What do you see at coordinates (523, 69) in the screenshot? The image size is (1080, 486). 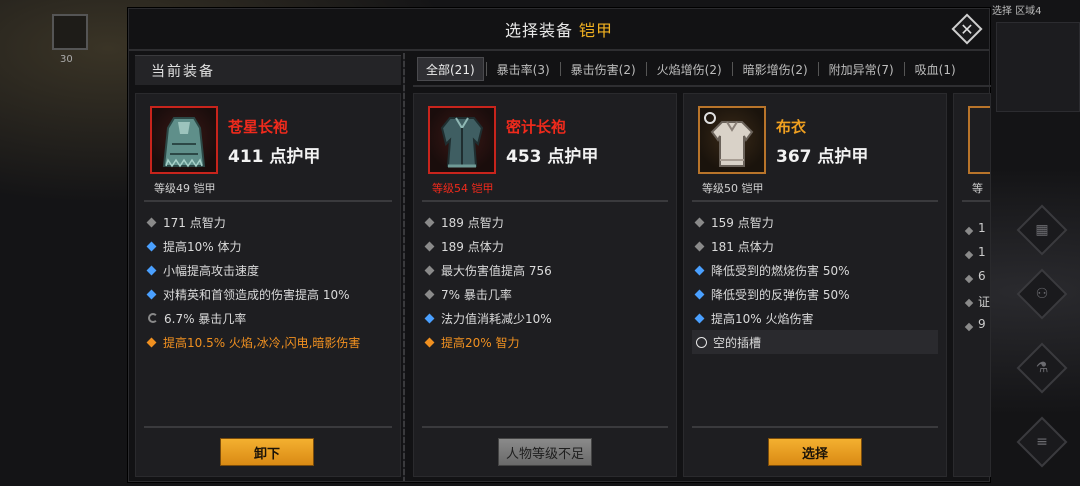 I see `tab-crit-rate: 暴击率(3)` at bounding box center [523, 69].